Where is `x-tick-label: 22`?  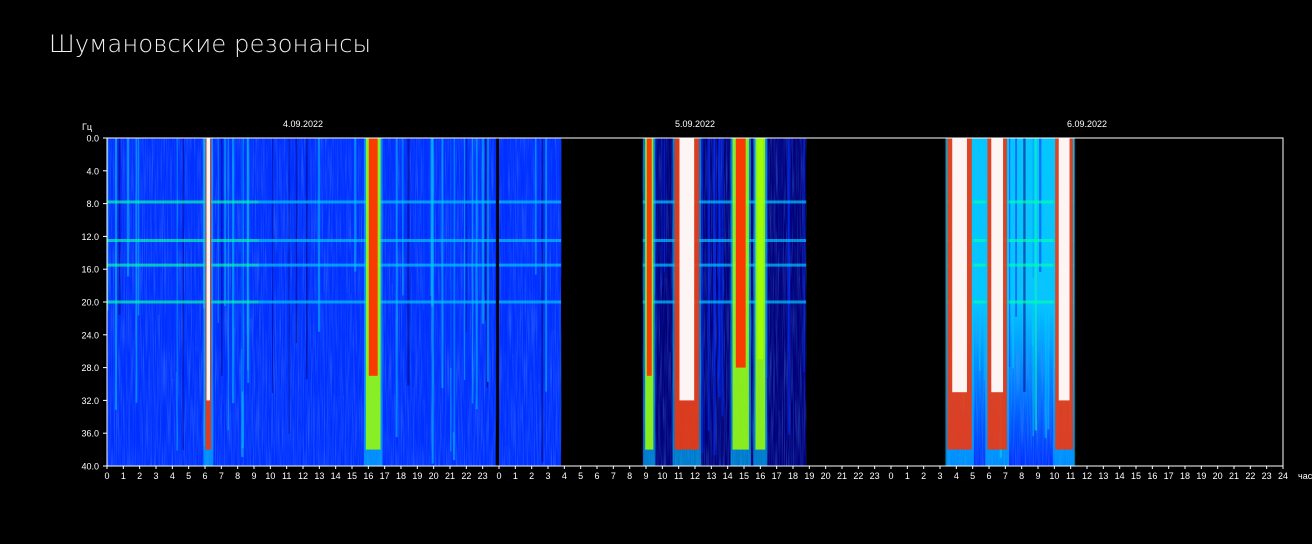 x-tick-label: 22 is located at coordinates (858, 476).